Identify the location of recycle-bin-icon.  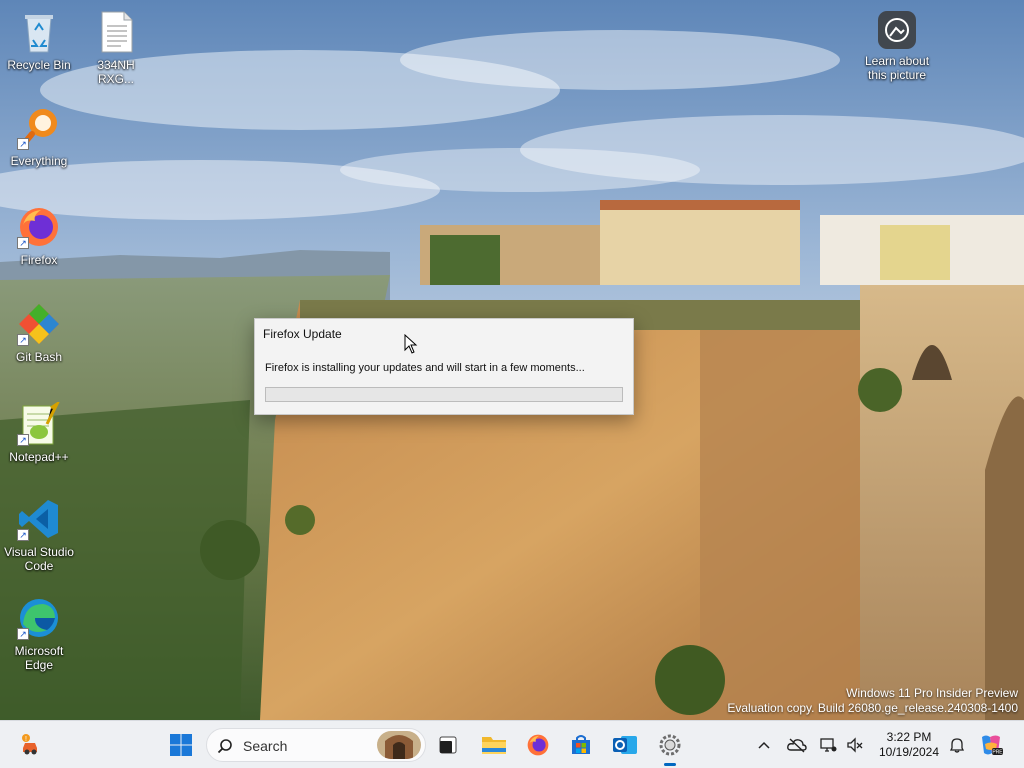
(39, 32).